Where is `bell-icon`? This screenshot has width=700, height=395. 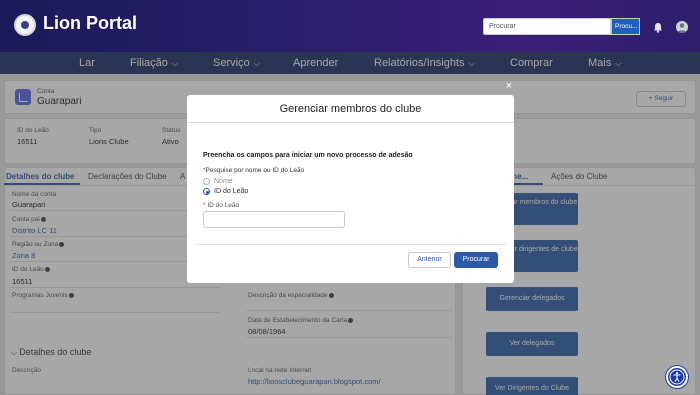 bell-icon is located at coordinates (658, 27).